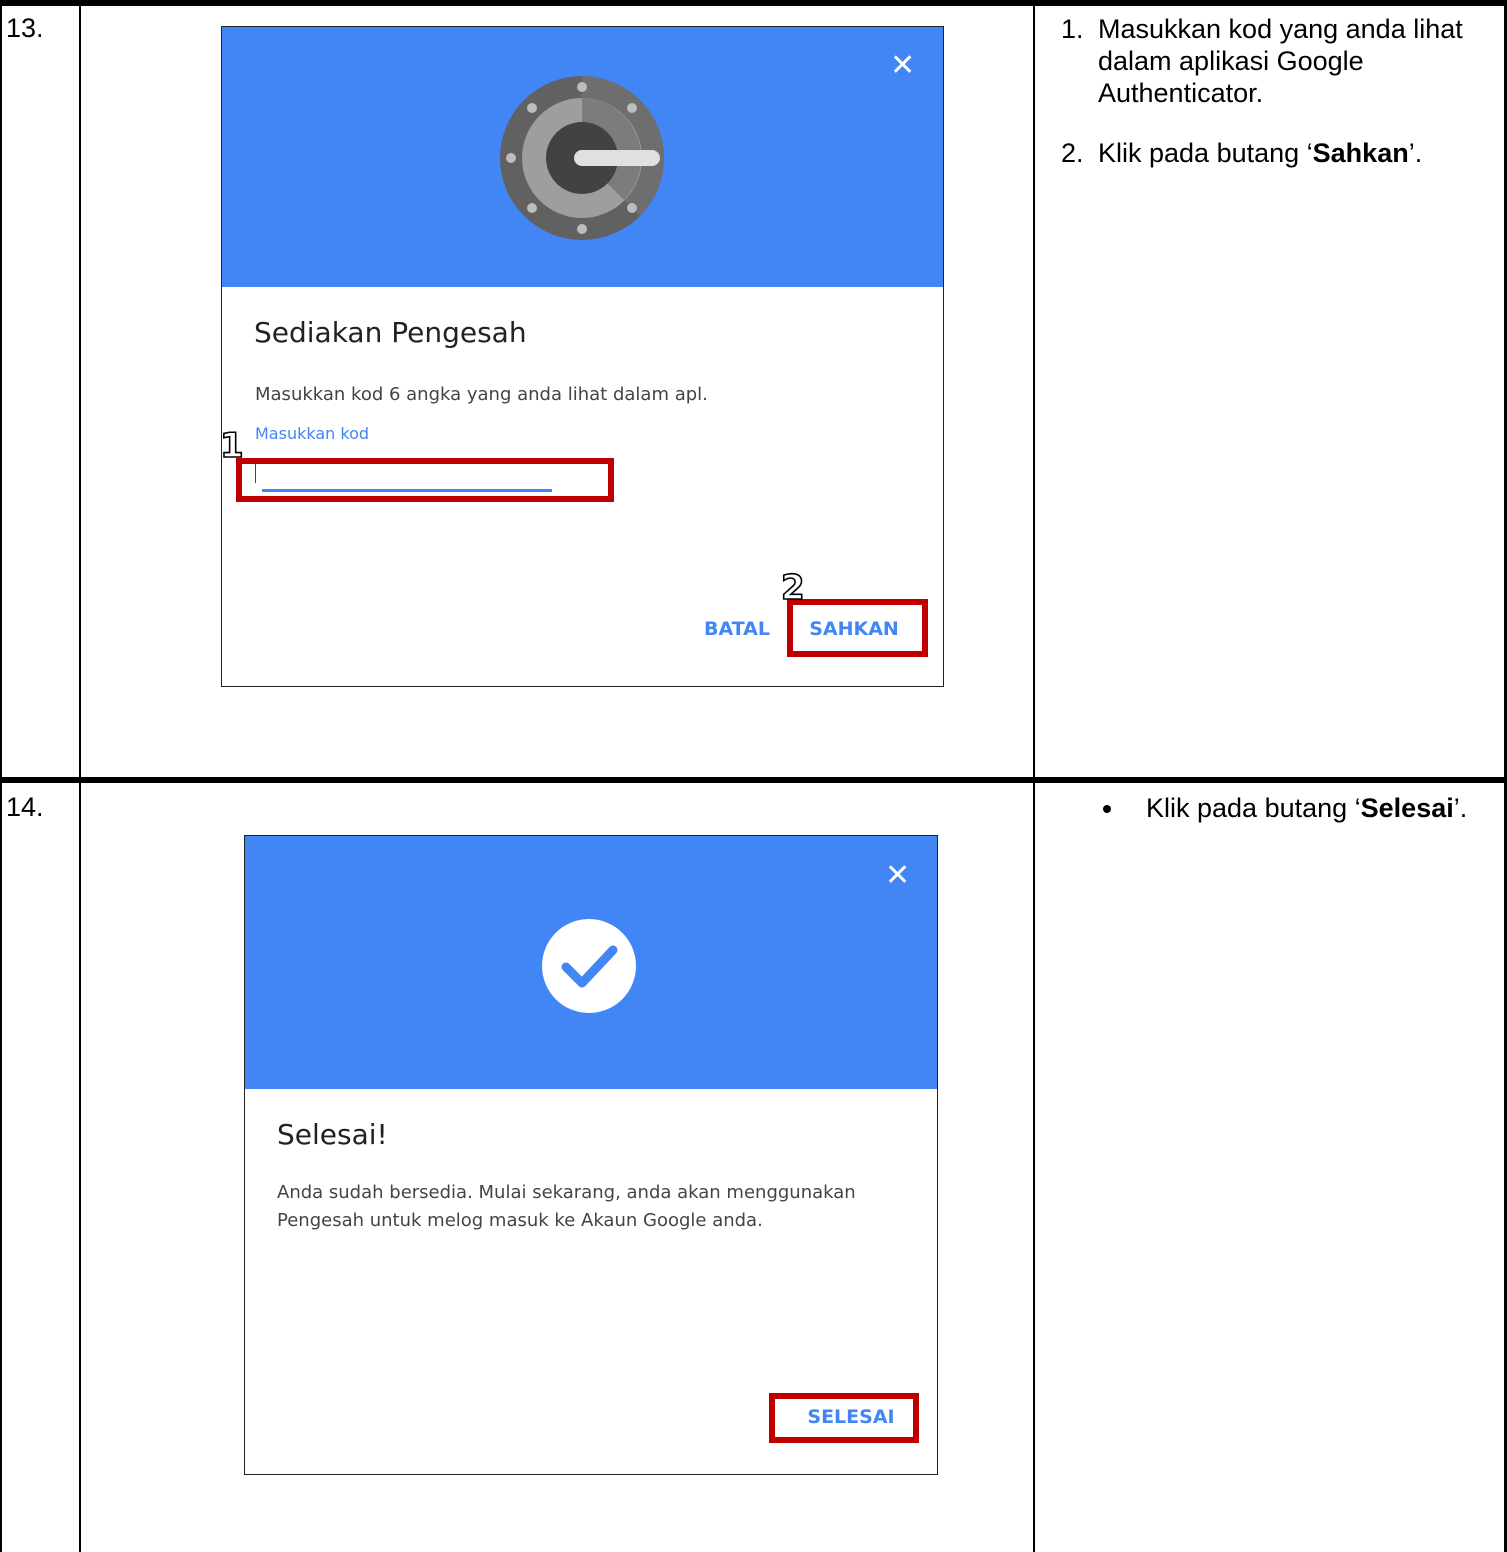 This screenshot has height=1552, width=1507. I want to click on instruction-button-name: Sahkan, so click(1360, 153).